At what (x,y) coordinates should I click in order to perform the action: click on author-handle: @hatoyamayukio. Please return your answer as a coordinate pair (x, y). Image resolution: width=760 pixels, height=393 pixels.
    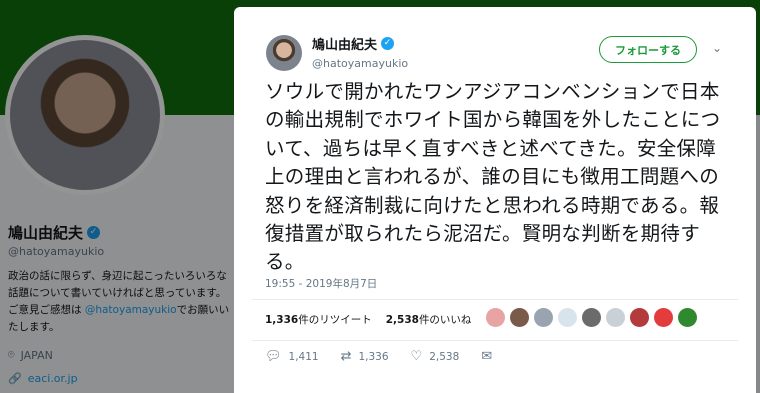
    Looking at the image, I should click on (360, 63).